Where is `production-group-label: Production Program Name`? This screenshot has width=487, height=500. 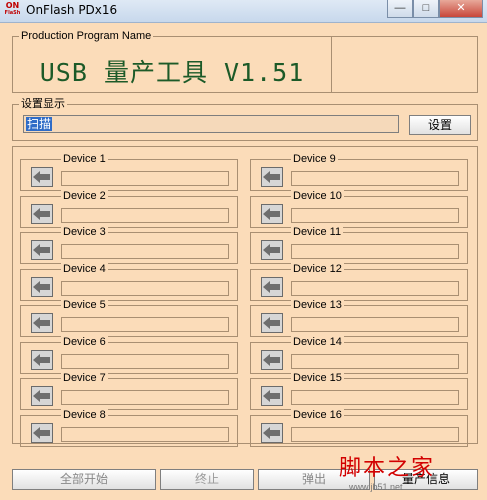 production-group-label: Production Program Name is located at coordinates (86, 36).